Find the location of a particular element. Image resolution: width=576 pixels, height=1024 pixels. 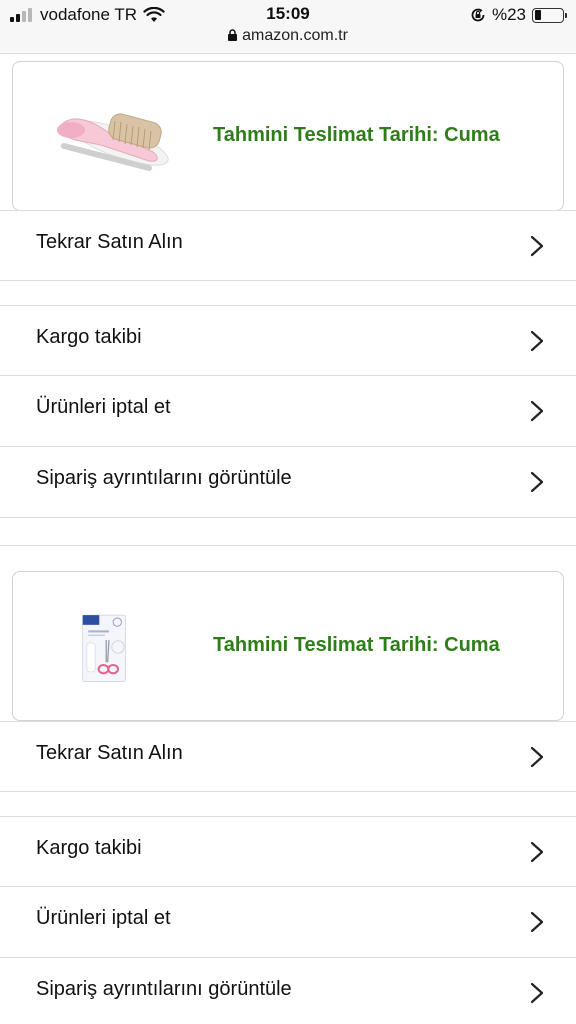

address-bar: amazon.com.tr is located at coordinates (288, 36).